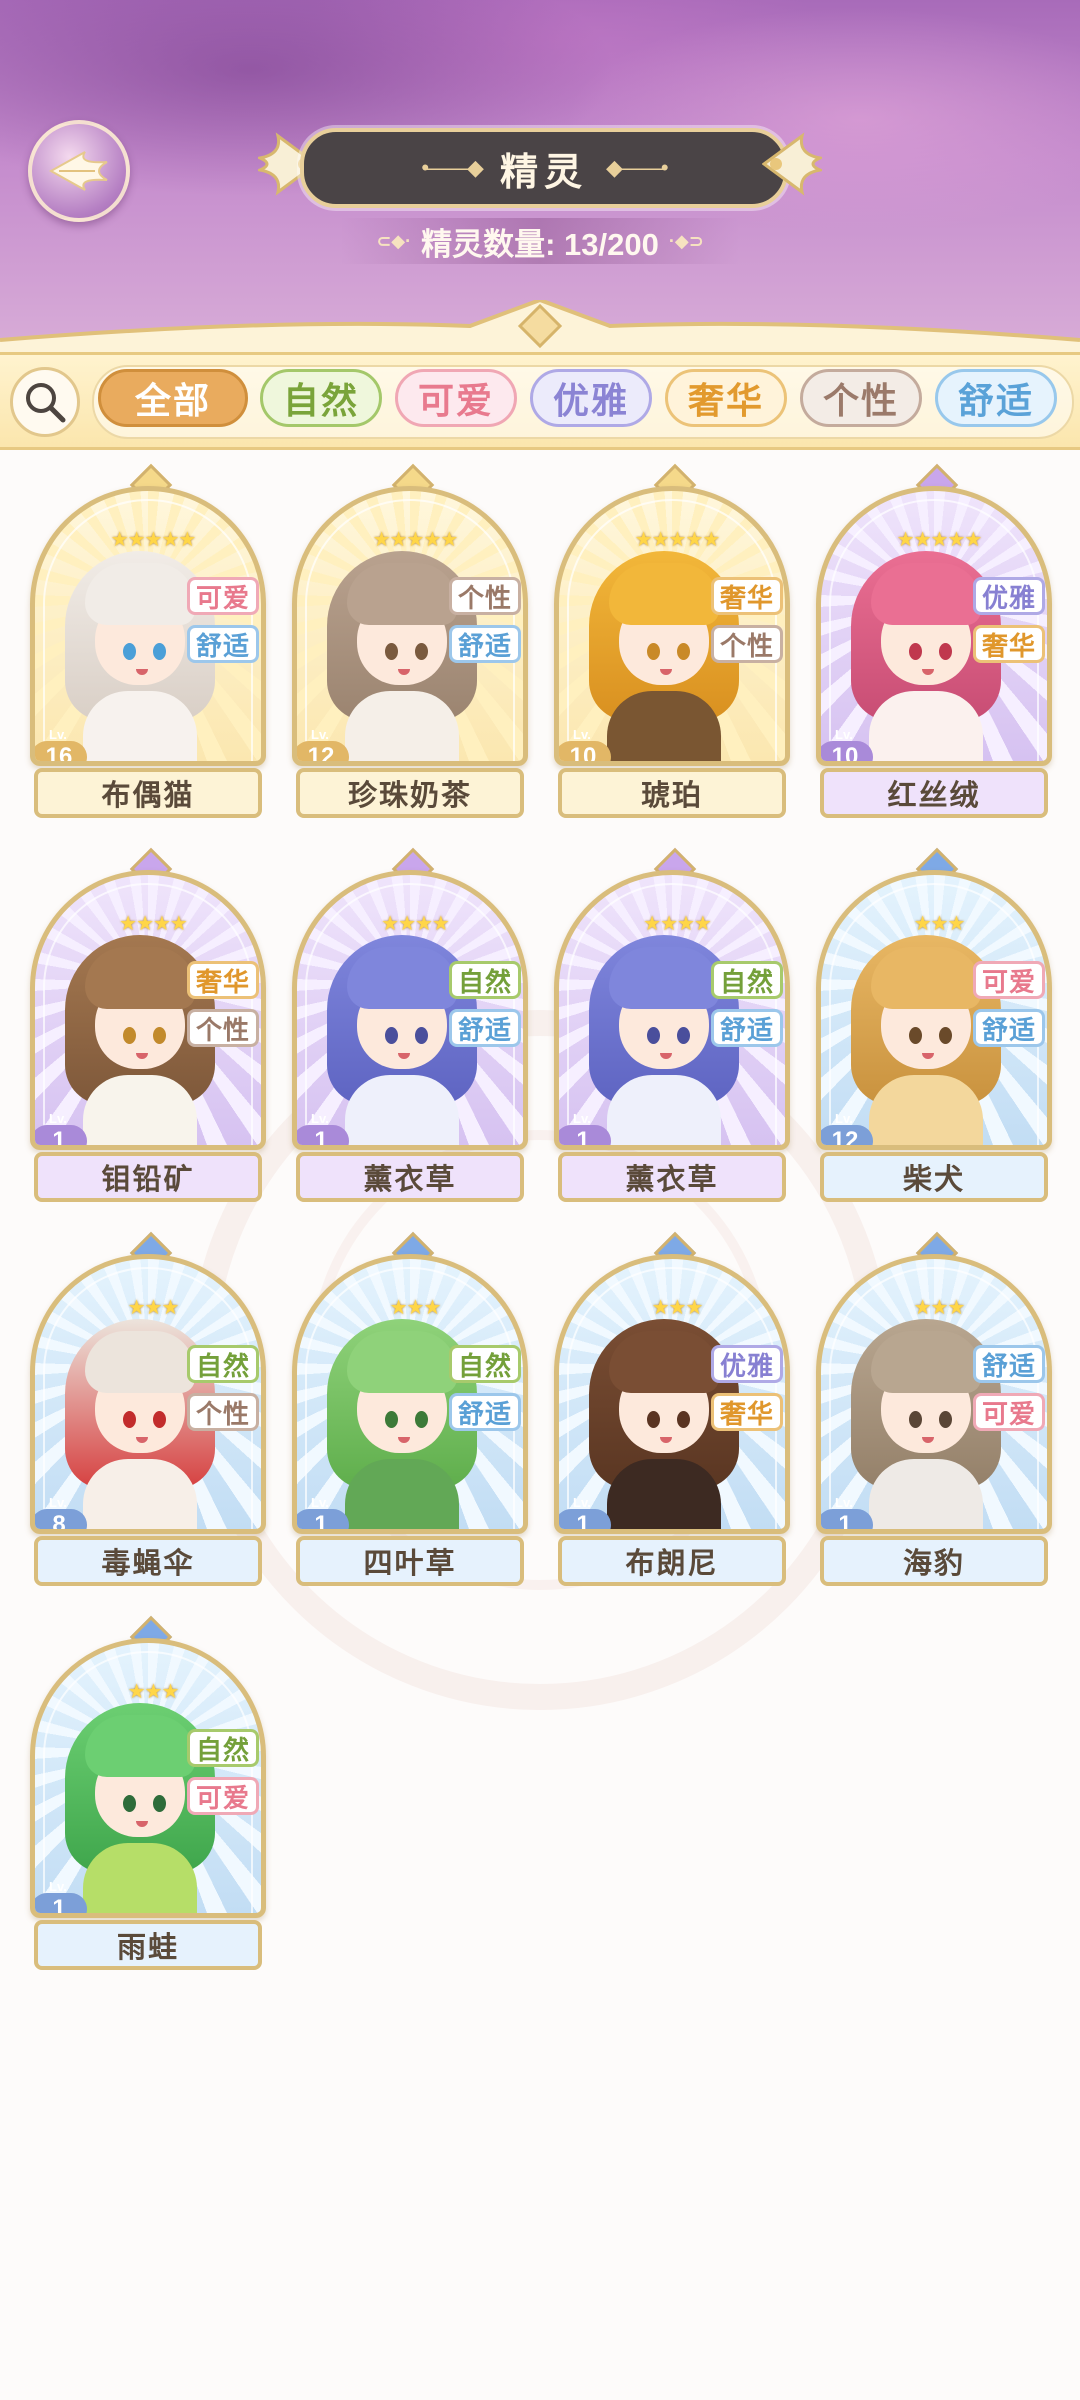 The width and height of the screenshot is (1080, 2400). I want to click on spirit-card: ★★★ 可爱 舒适 Lv. 12 柴犬, so click(934, 1026).